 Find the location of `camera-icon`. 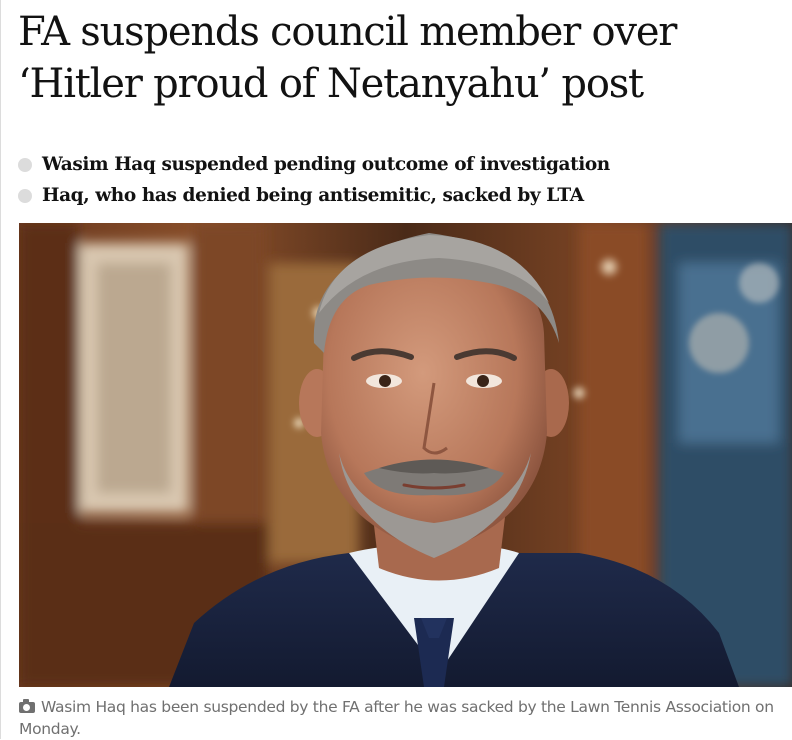

camera-icon is located at coordinates (27, 706).